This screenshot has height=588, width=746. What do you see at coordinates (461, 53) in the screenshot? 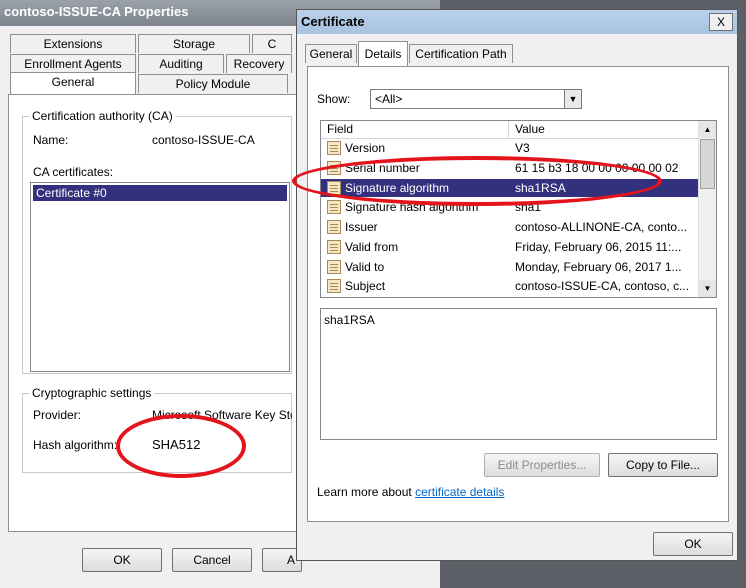
I see `tab-certification-path: Certification Path` at bounding box center [461, 53].